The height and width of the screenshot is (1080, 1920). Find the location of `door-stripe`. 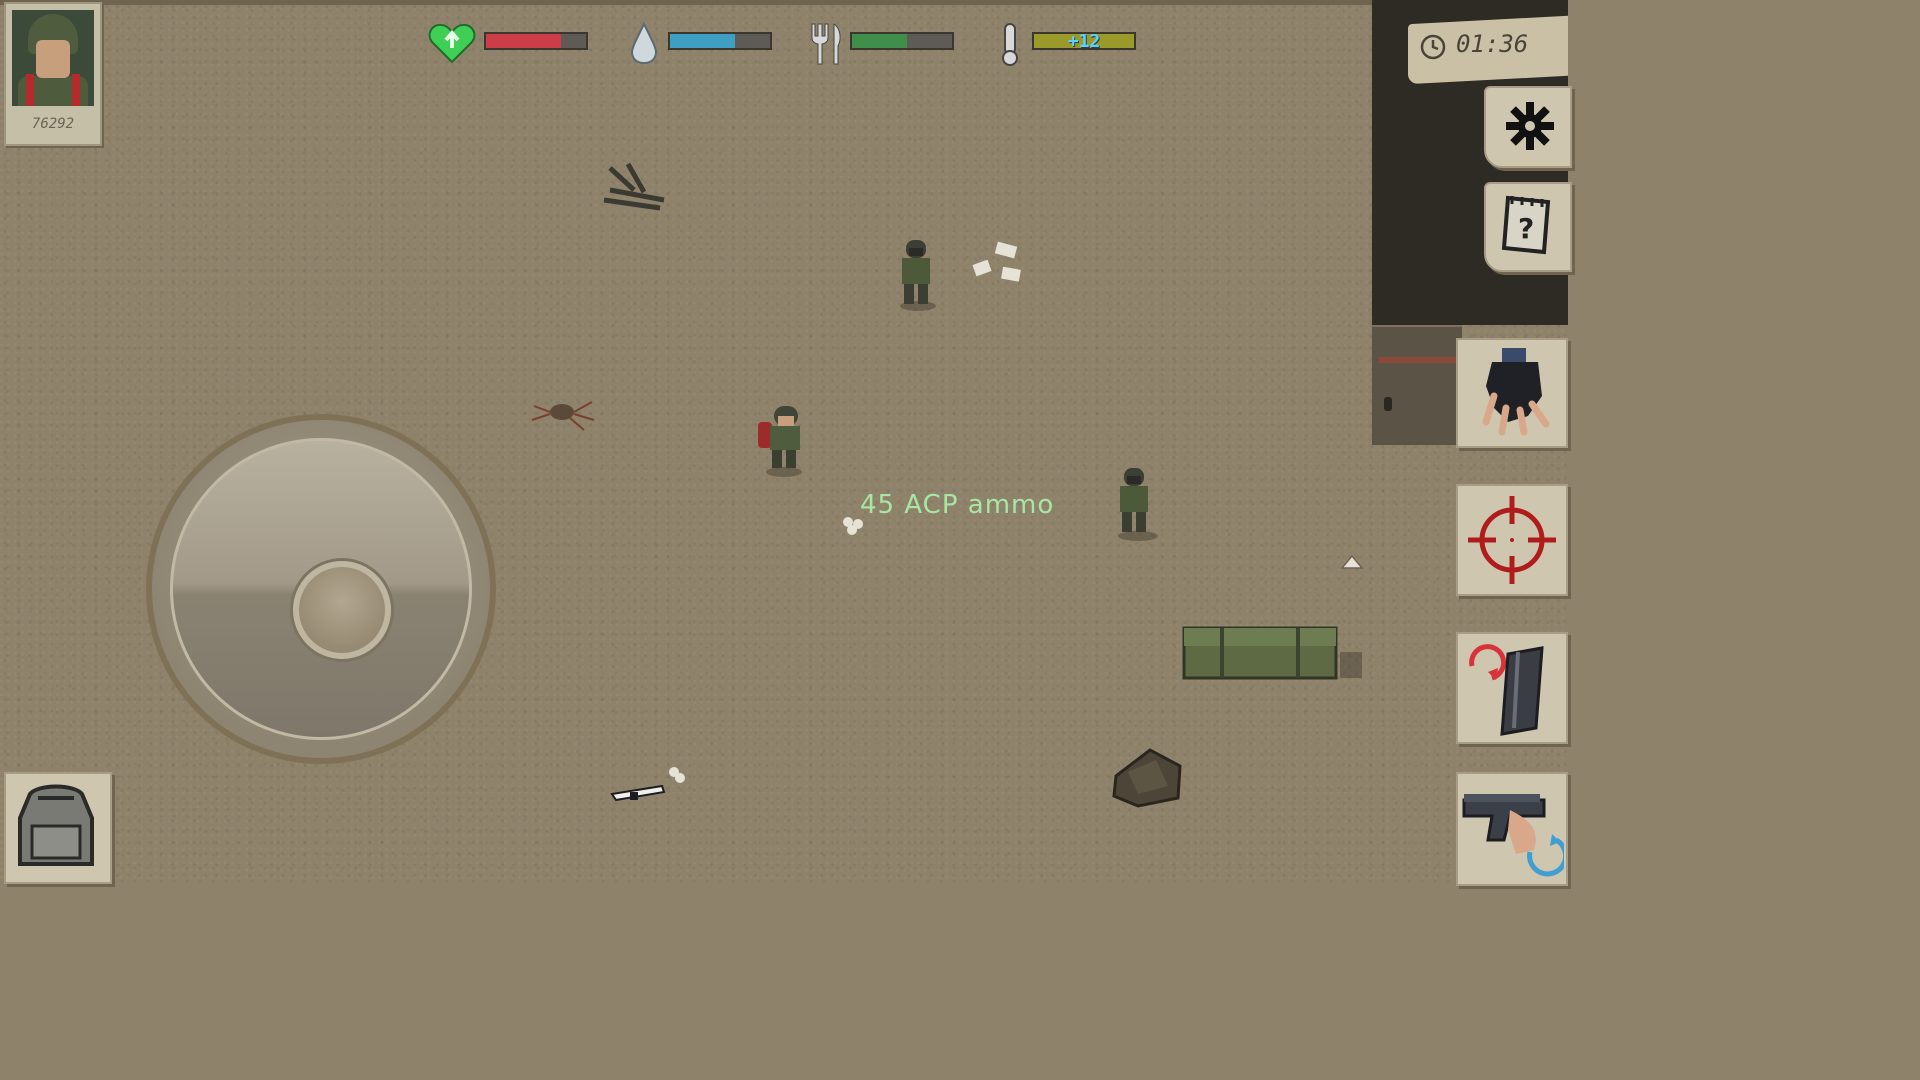

door-stripe is located at coordinates (1417, 360).